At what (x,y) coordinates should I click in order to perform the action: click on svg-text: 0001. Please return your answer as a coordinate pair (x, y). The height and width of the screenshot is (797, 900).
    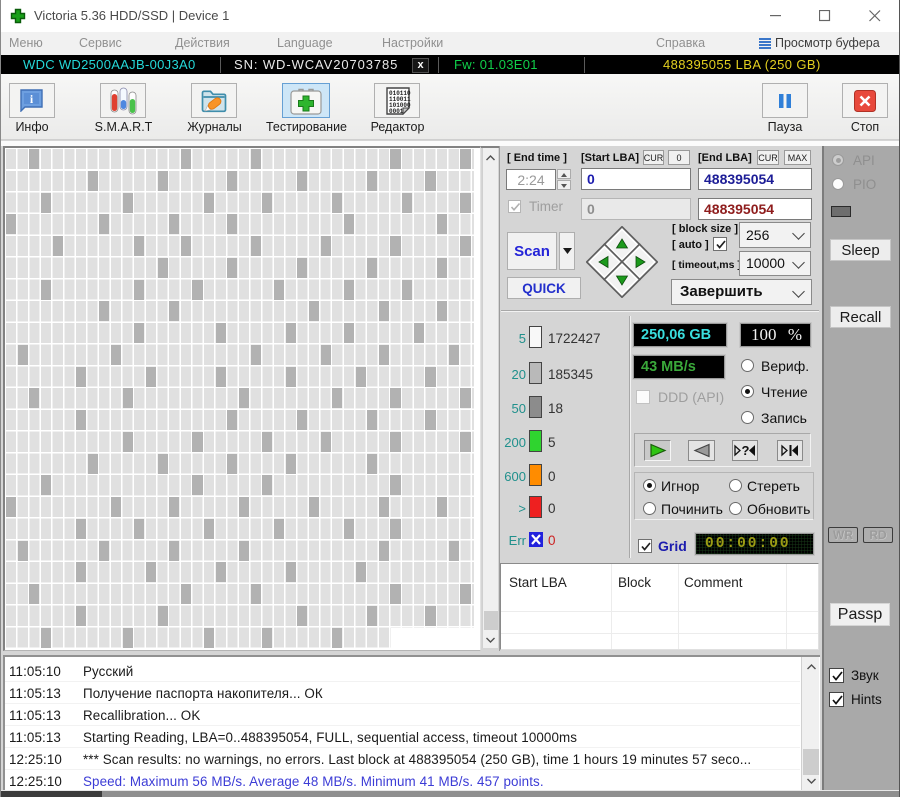
    Looking at the image, I should click on (396, 111).